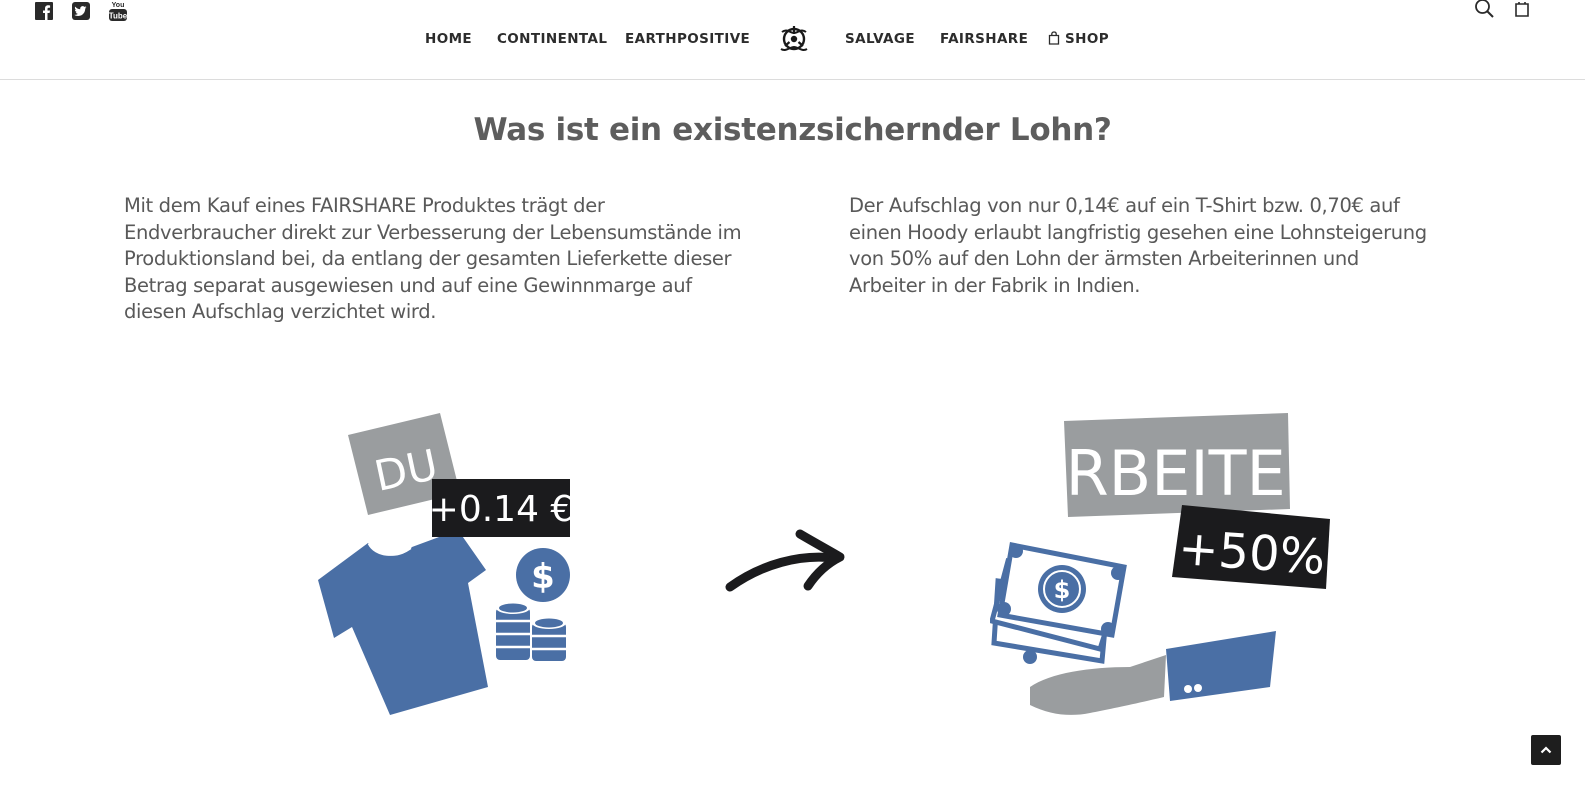  I want to click on du-tshirt-illustration: DU +0.14 € $, so click(446, 564).